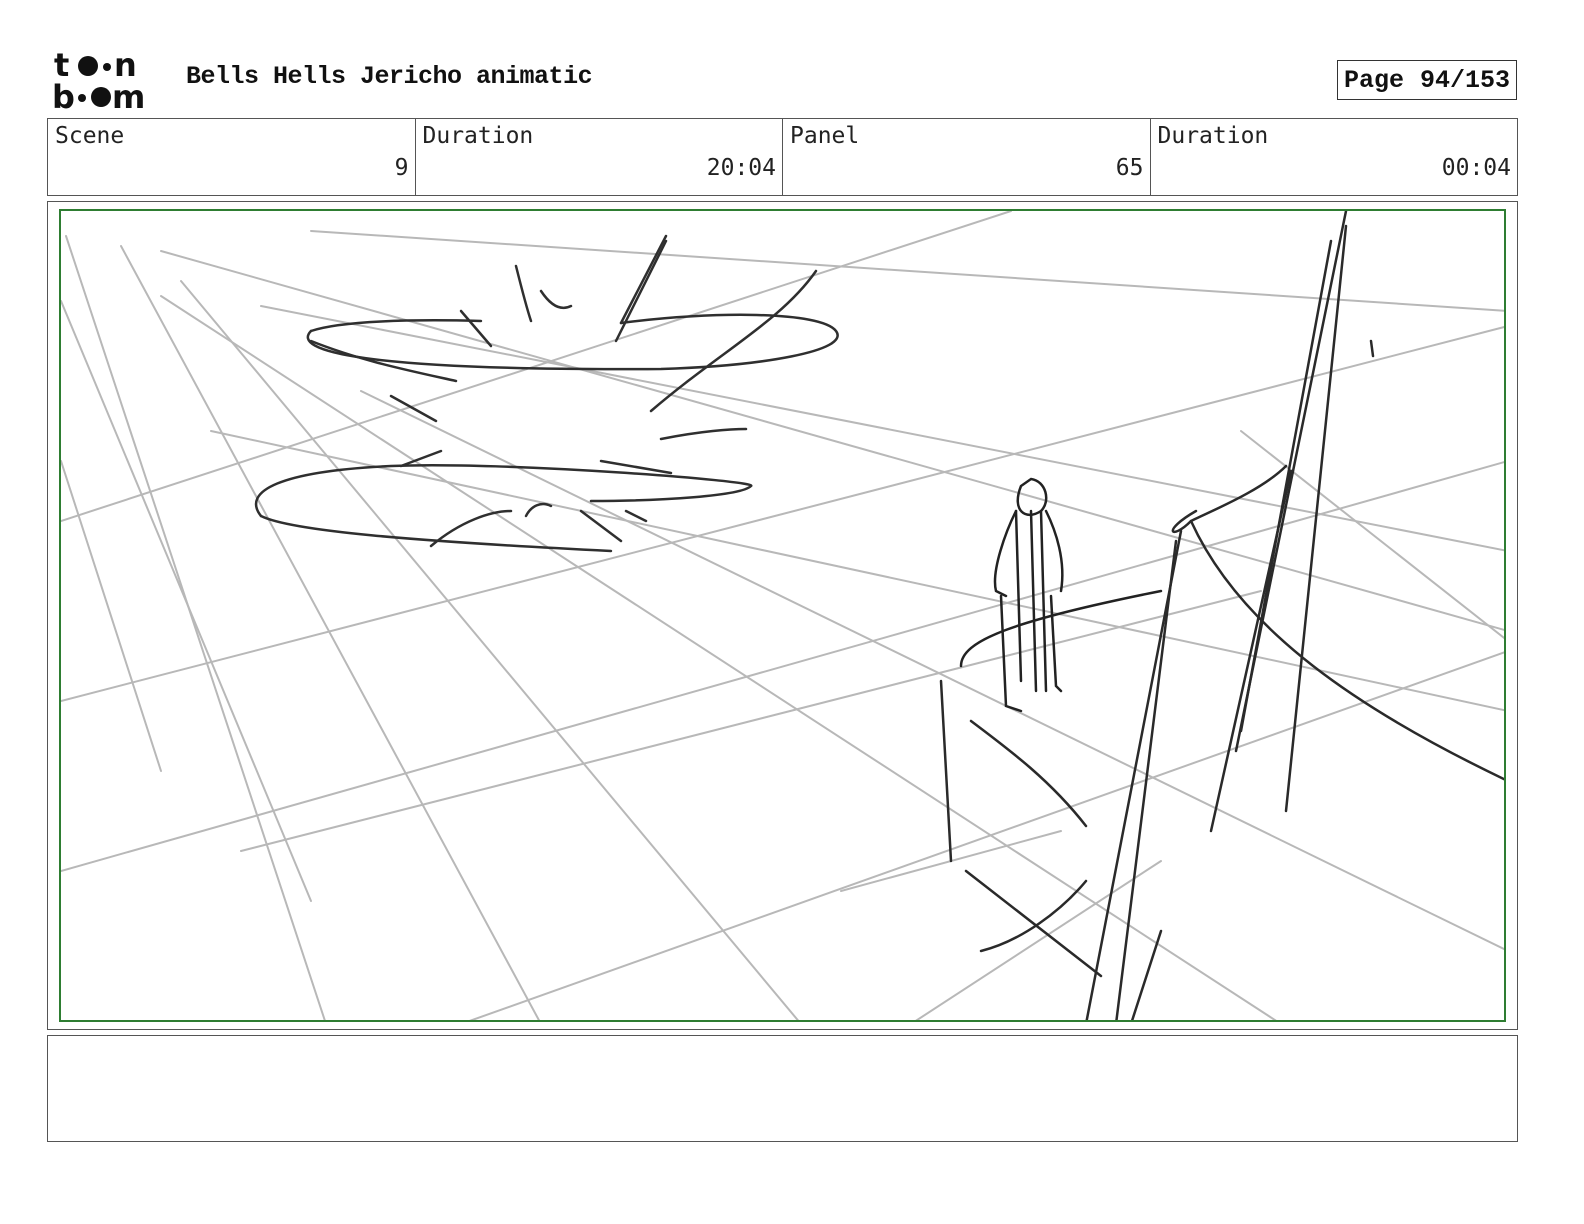  Describe the element at coordinates (1374, 80) in the screenshot. I see `page-label: Page` at that location.